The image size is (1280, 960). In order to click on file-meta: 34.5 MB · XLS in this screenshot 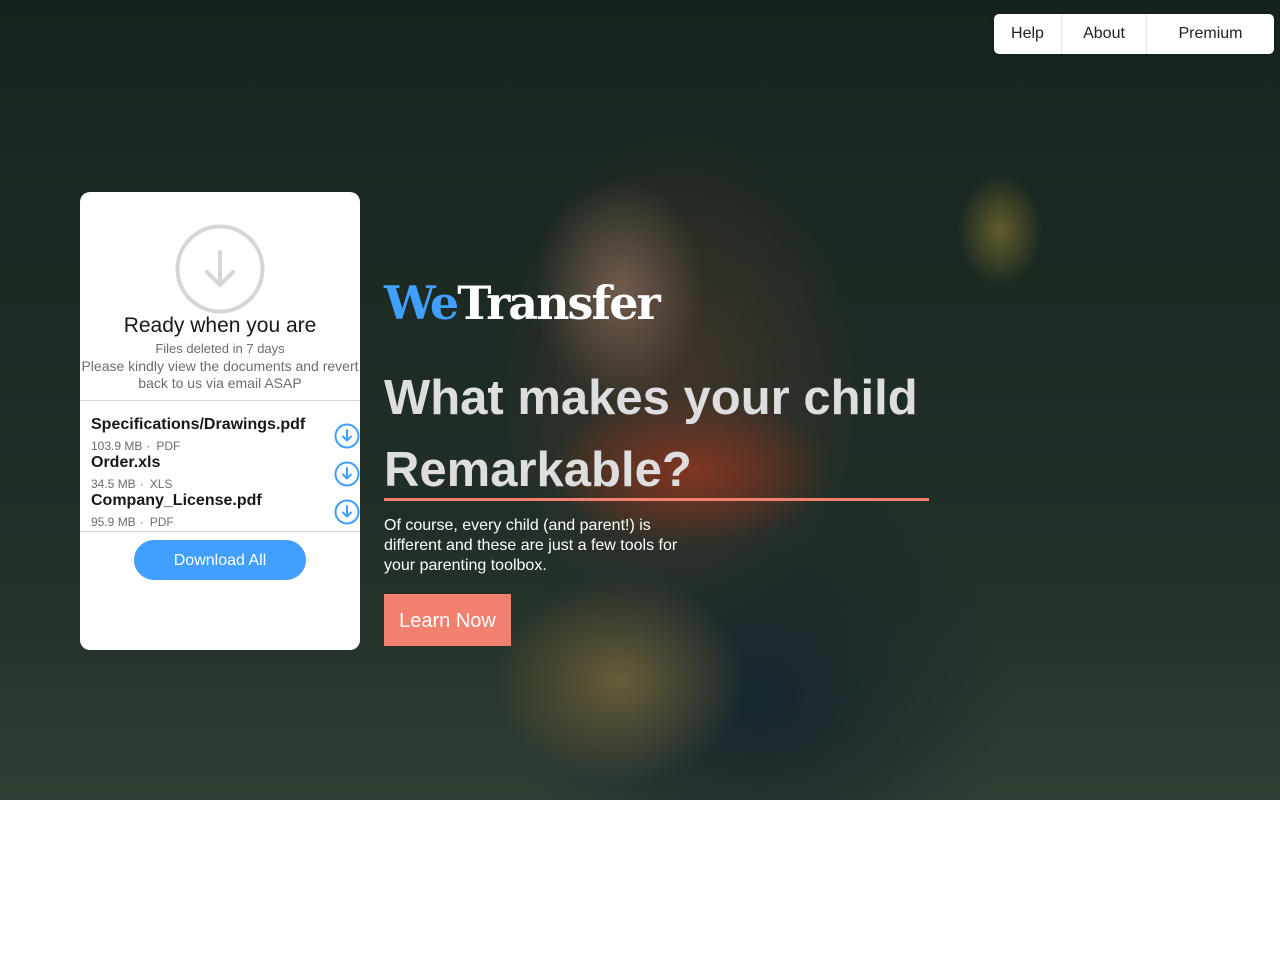, I will do `click(131, 484)`.